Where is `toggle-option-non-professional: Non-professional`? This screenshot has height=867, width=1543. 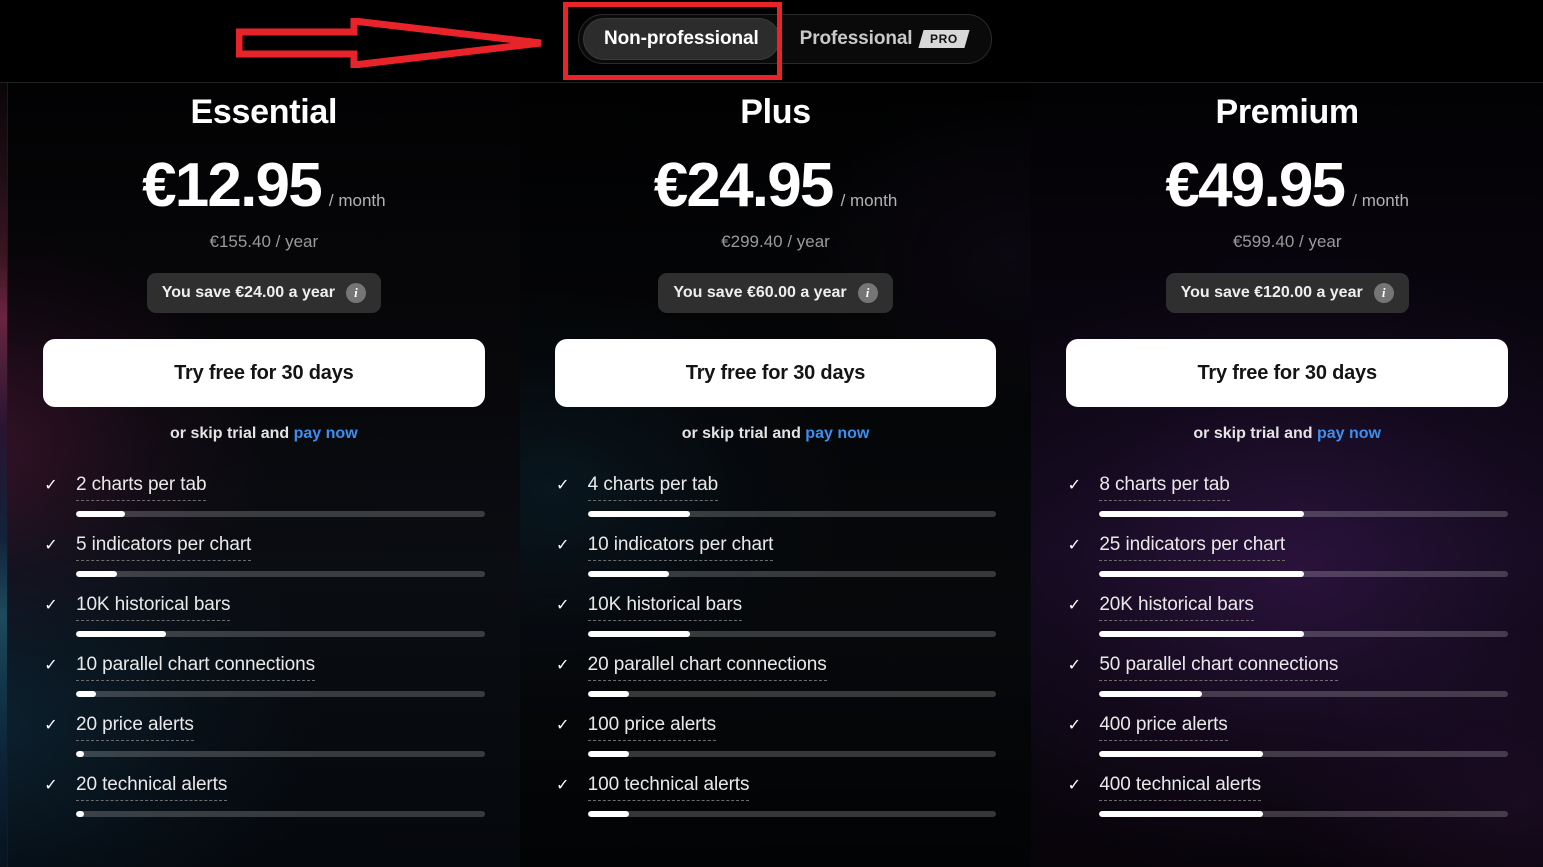
toggle-option-non-professional: Non-professional is located at coordinates (681, 39).